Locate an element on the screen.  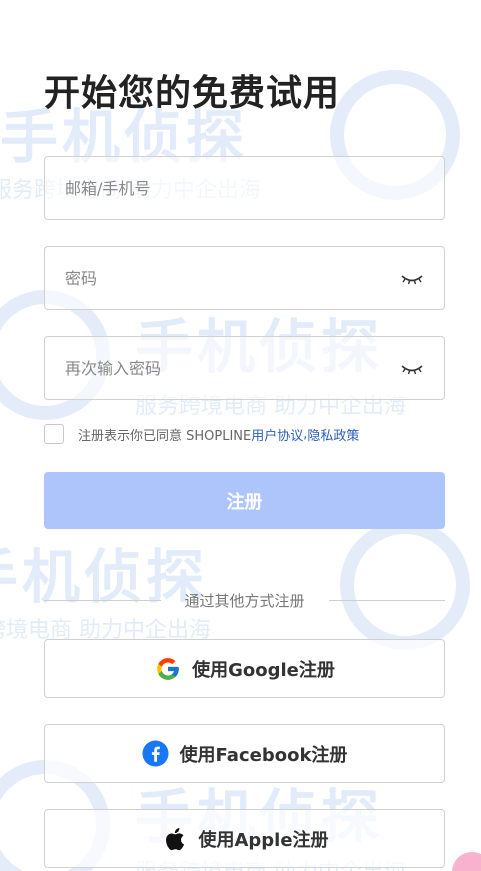
apple-signup-button: 使用Apple注册 is located at coordinates (244, 838).